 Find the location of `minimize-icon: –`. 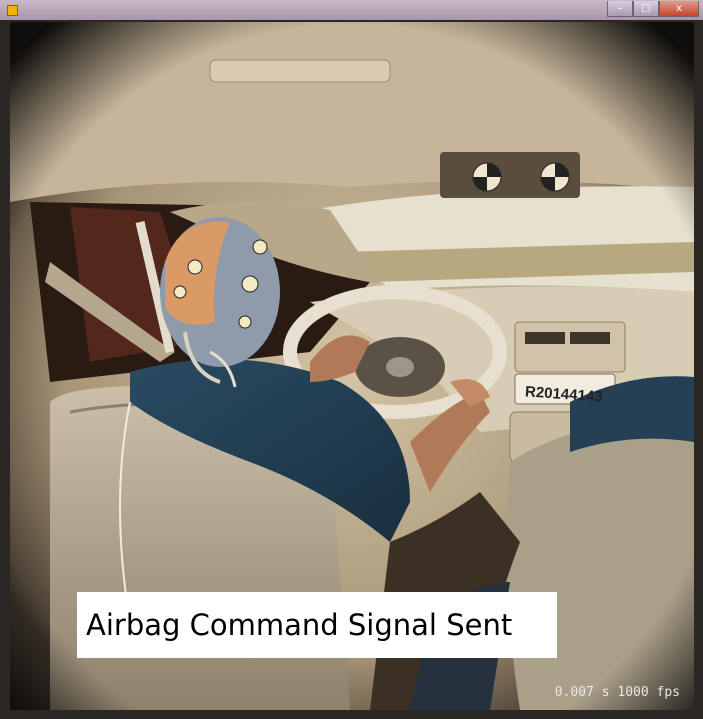

minimize-icon: – is located at coordinates (620, 8).